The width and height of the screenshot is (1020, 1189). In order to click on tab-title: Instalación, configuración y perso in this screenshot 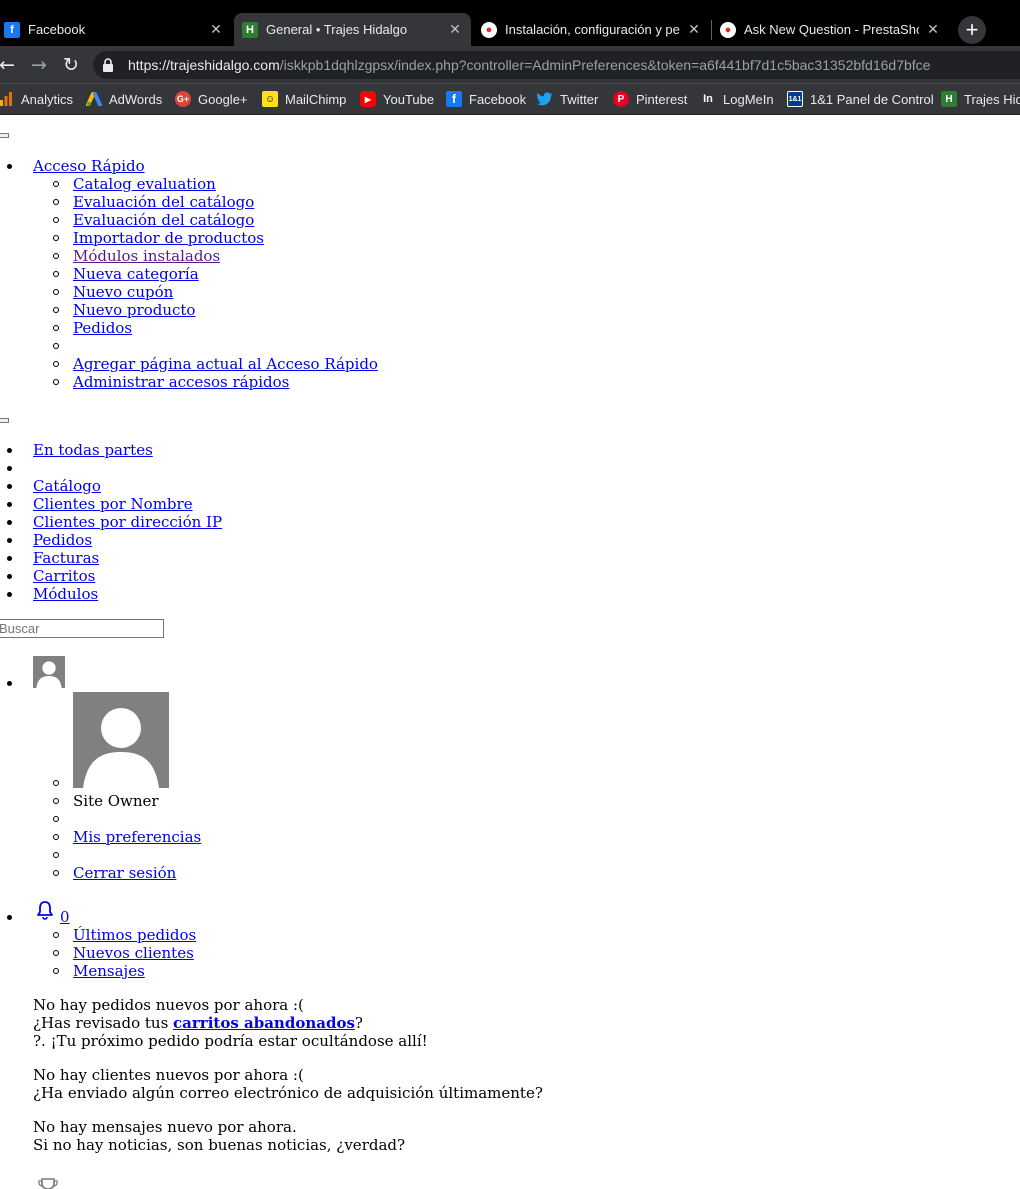, I will do `click(592, 29)`.